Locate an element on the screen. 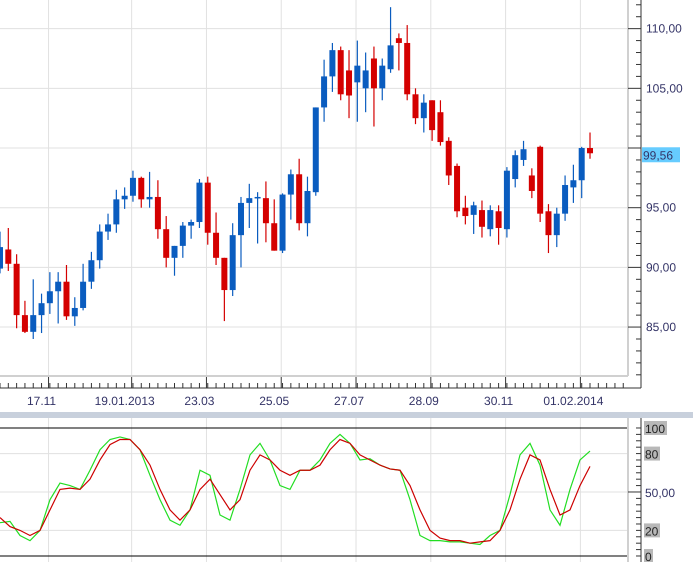  price-label: 85,00 is located at coordinates (661, 327).